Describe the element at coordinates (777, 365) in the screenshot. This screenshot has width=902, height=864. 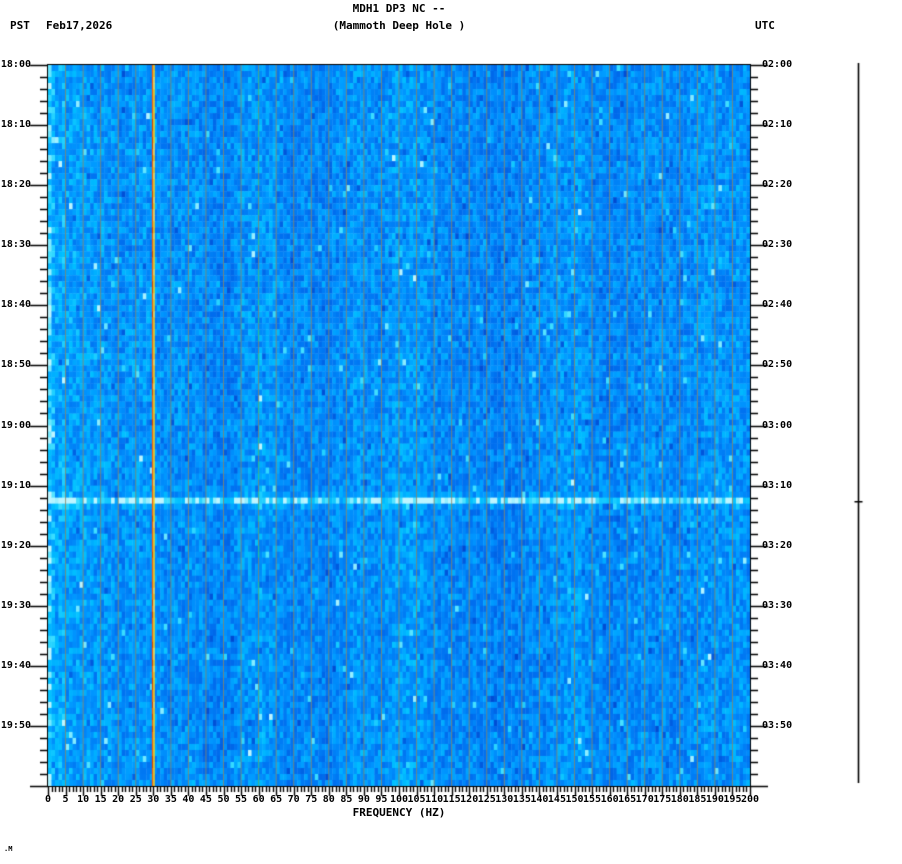
I see `tick-label: 02:50` at that location.